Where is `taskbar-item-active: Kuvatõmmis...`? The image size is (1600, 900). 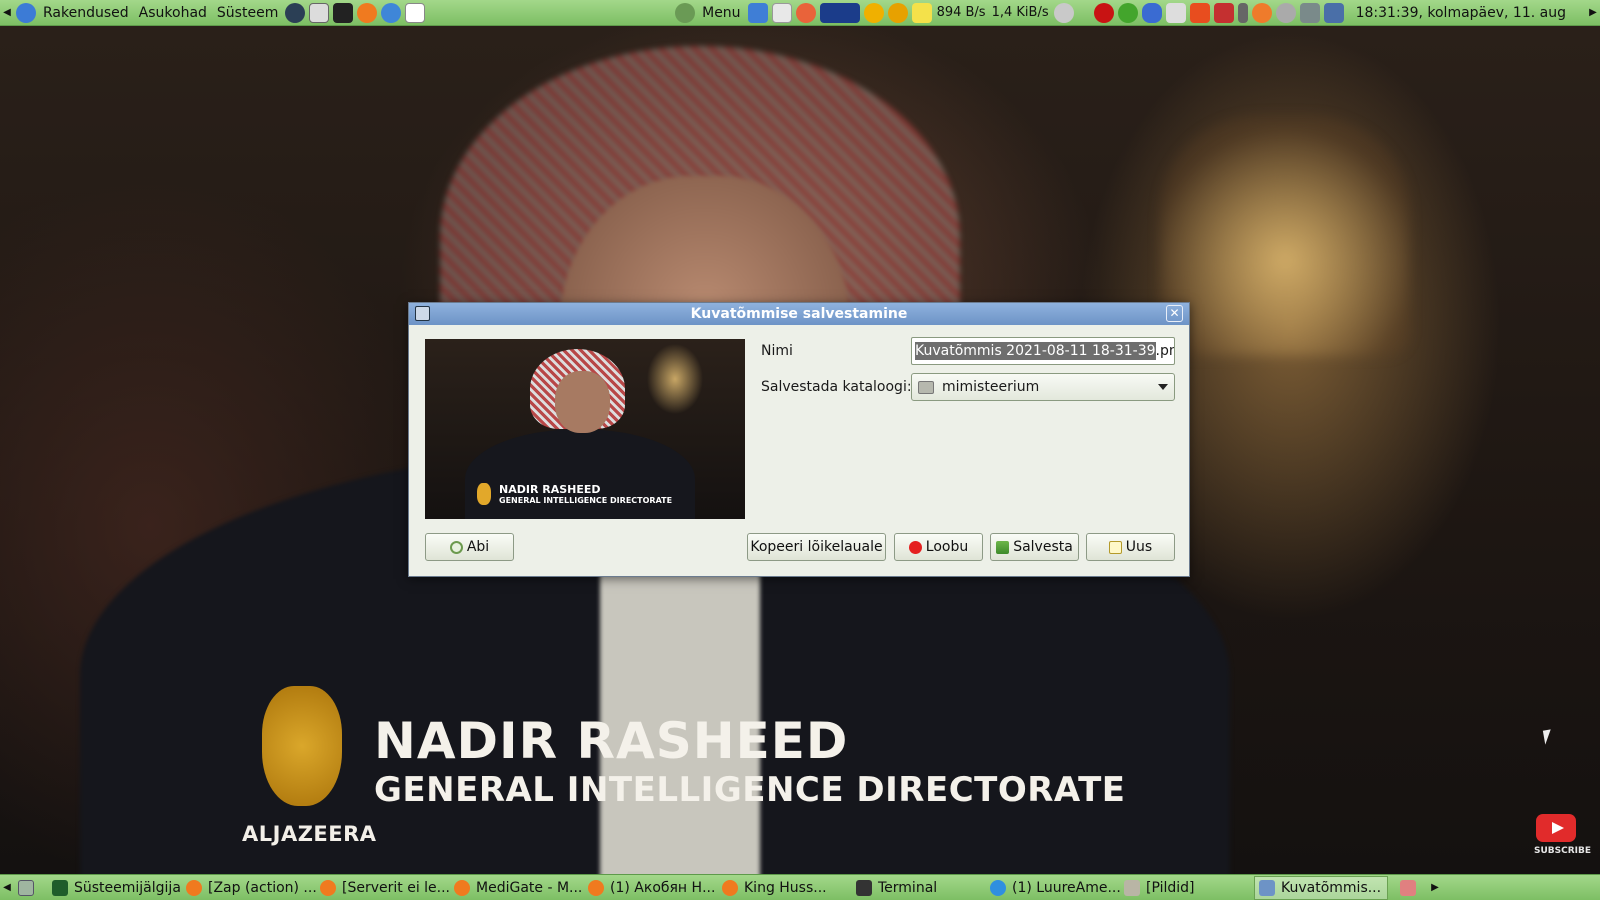
taskbar-item-active: Kuvatõmmis... is located at coordinates (1321, 887).